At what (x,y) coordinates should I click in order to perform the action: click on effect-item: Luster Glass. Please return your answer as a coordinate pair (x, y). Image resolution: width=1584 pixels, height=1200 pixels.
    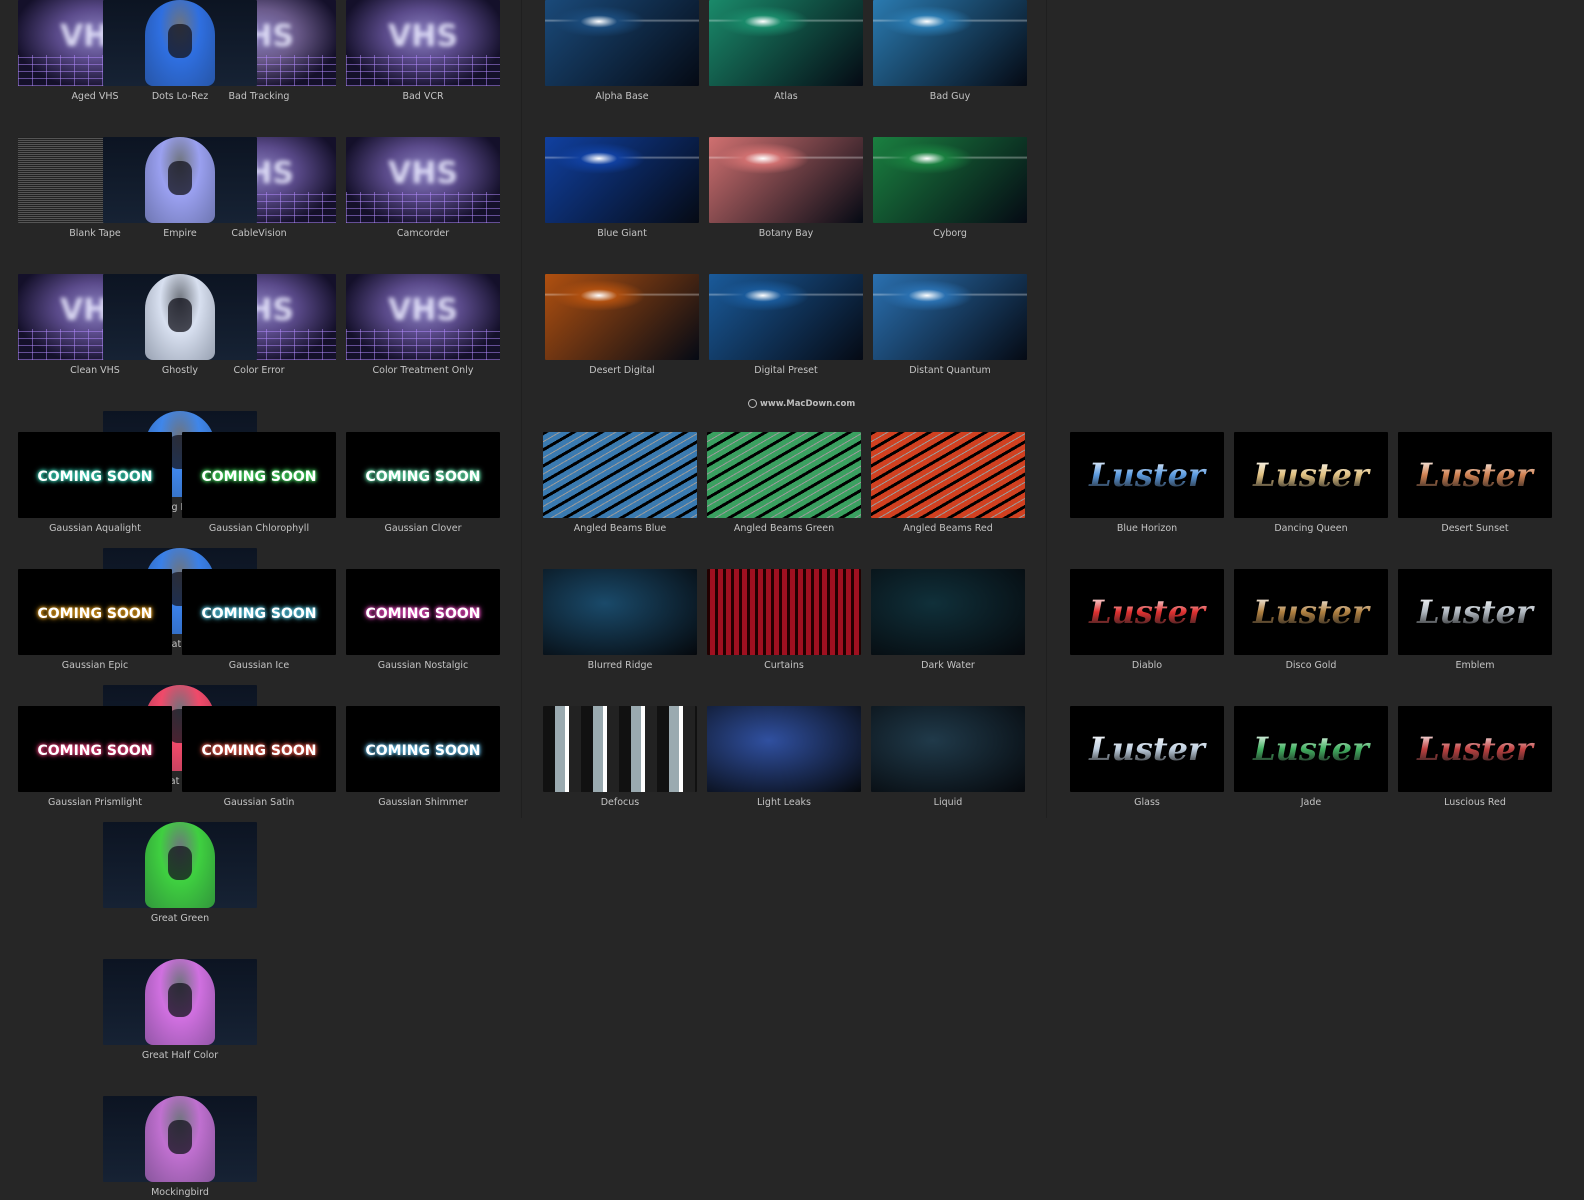
    Looking at the image, I should click on (1147, 758).